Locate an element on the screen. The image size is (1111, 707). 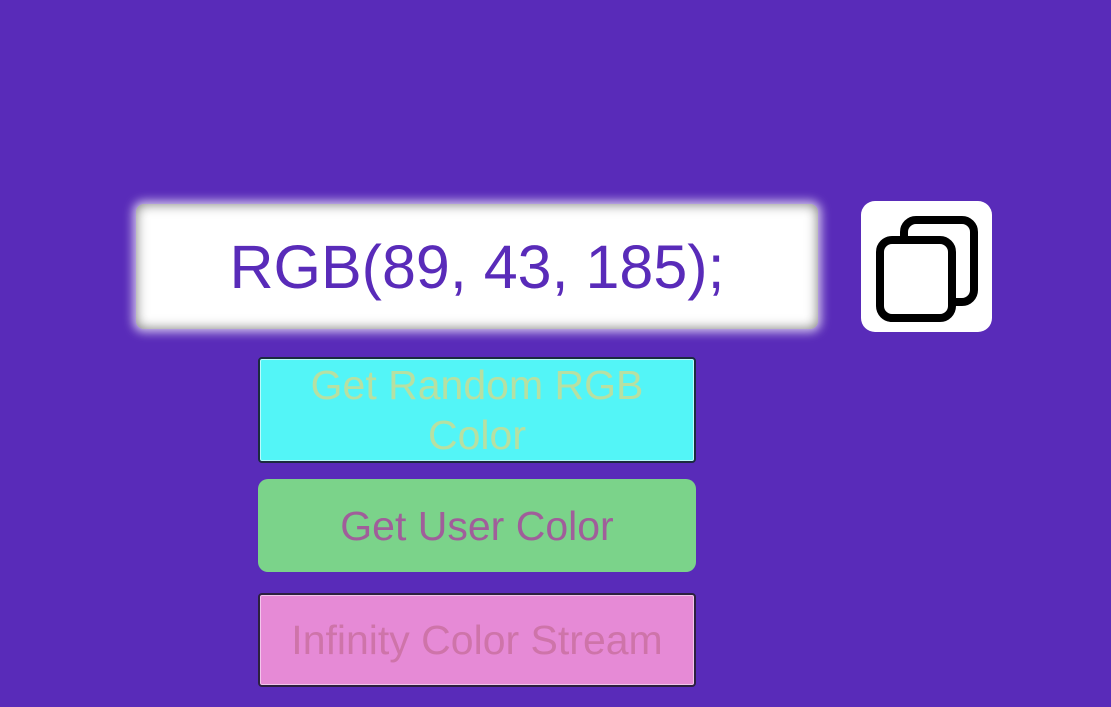
color-value-display: RGB(89, 43, 185); is located at coordinates (477, 266).